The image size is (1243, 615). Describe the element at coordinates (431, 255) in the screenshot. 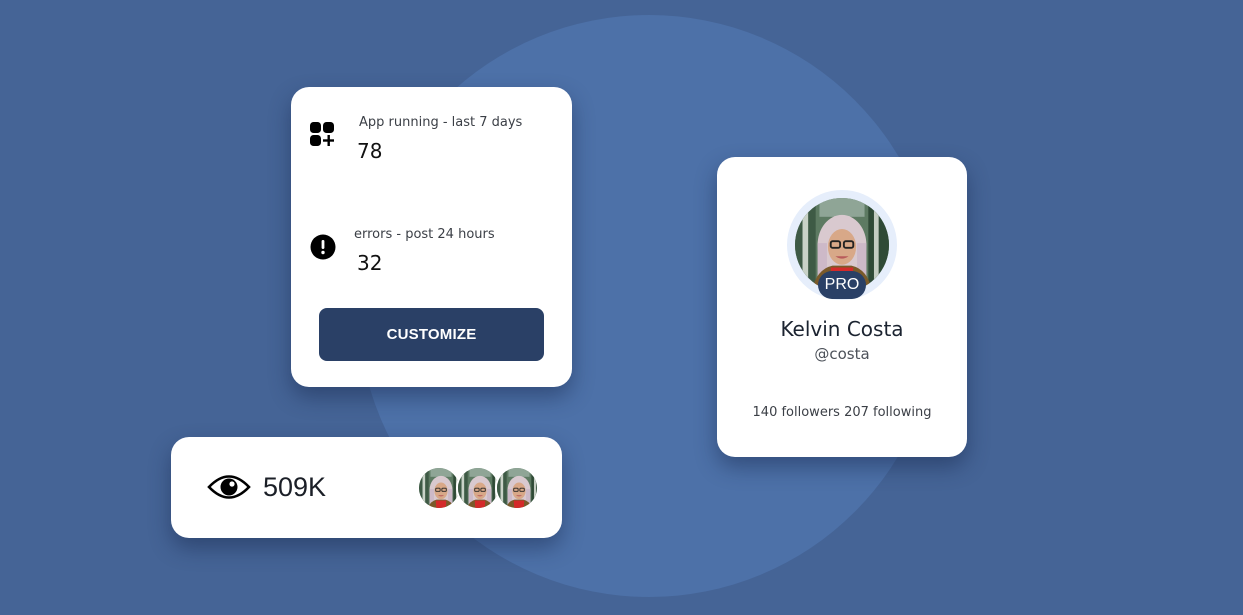

I see `stat-errors: errors - post 24 hours 32` at that location.